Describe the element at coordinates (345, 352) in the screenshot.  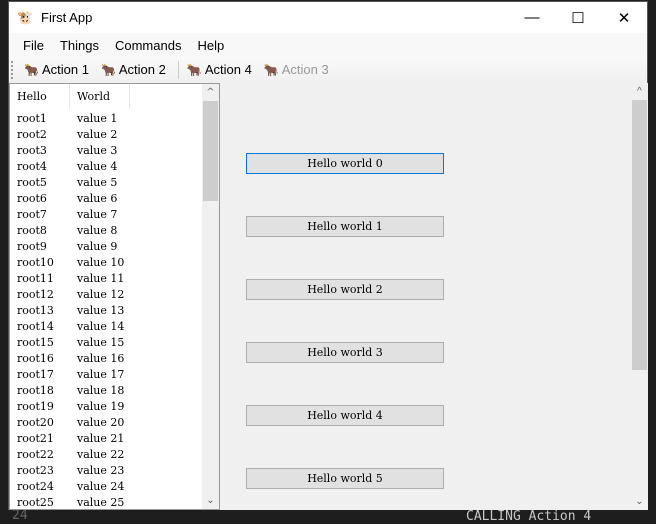
I see `hello-world-button-3: Hello world 3` at that location.